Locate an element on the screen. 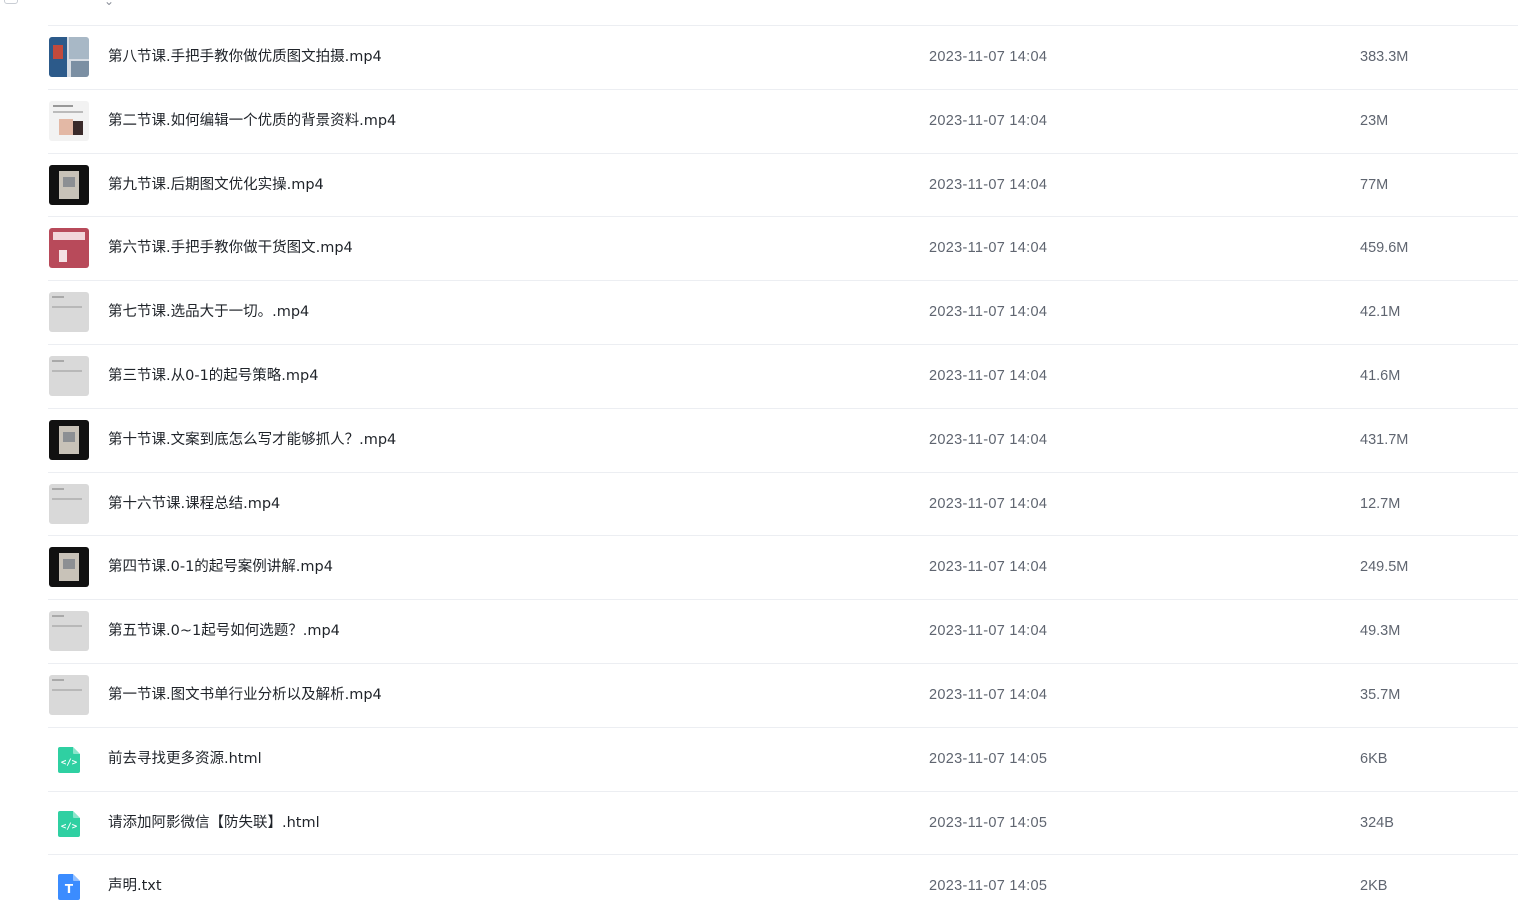 This screenshot has width=1518, height=909. file-name: 第四节课.0-1的起号案例讲解.mp4 is located at coordinates (220, 567).